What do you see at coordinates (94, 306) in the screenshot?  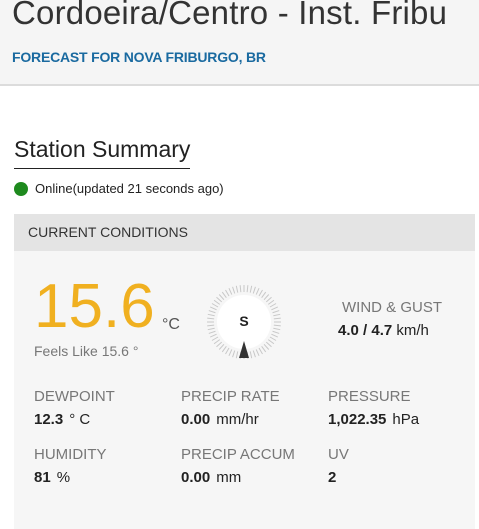 I see `temperature-value: 15.6` at bounding box center [94, 306].